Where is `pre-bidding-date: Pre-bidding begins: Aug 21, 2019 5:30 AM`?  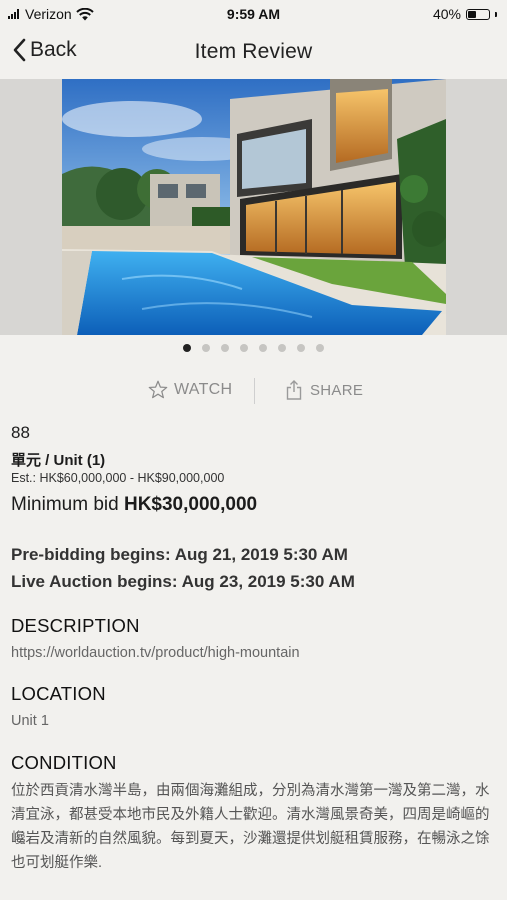
pre-bidding-date: Pre-bidding begins: Aug 21, 2019 5:30 AM is located at coordinates (179, 554).